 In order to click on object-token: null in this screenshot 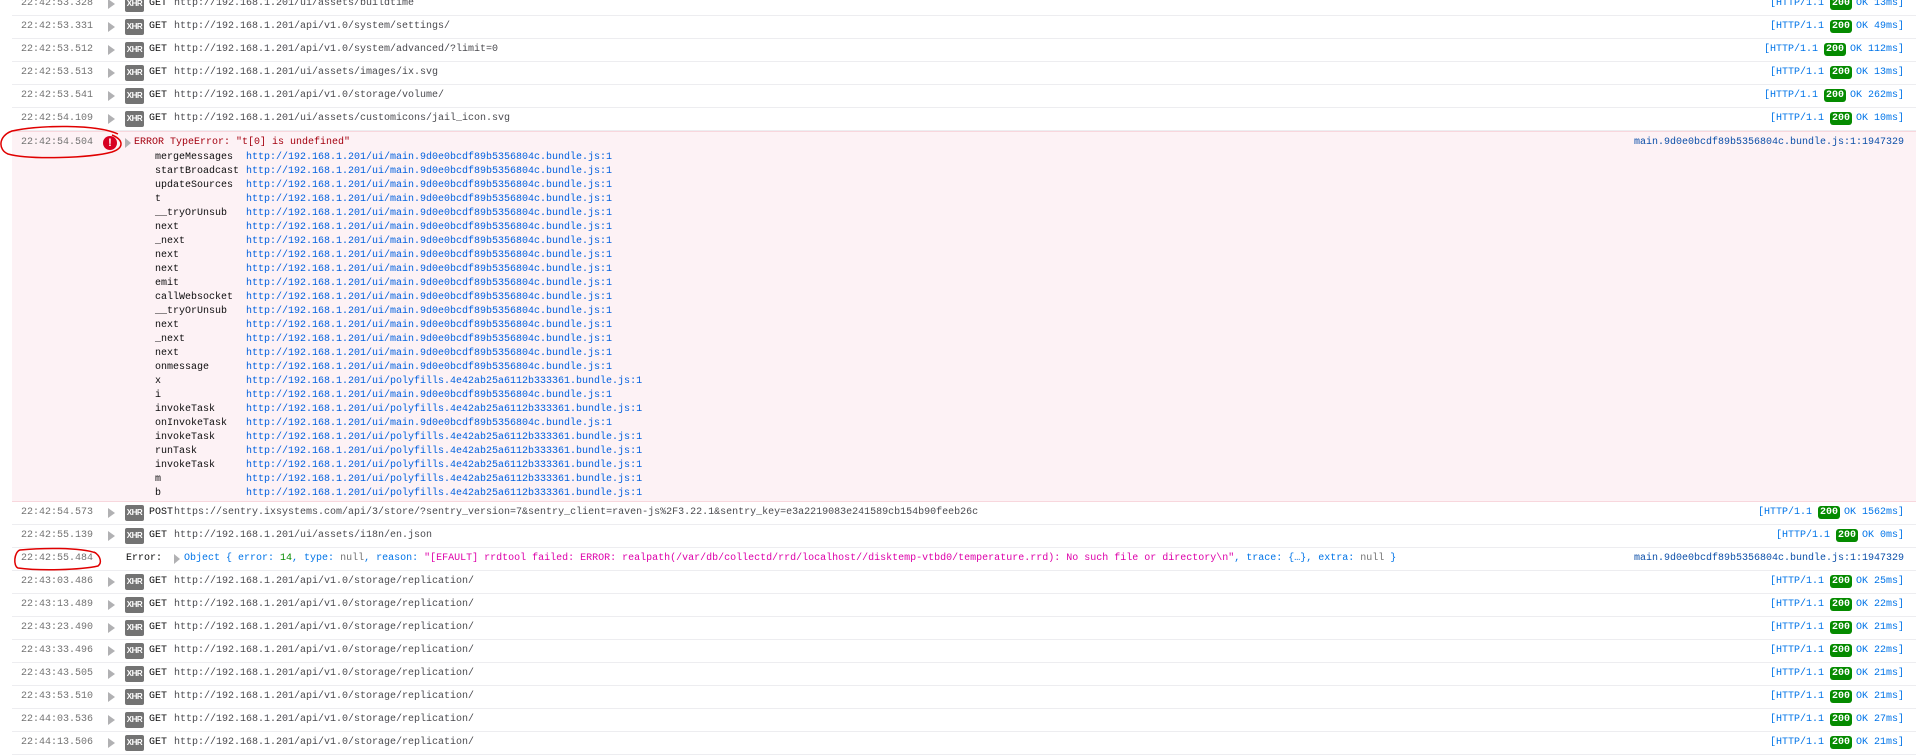, I will do `click(352, 558)`.